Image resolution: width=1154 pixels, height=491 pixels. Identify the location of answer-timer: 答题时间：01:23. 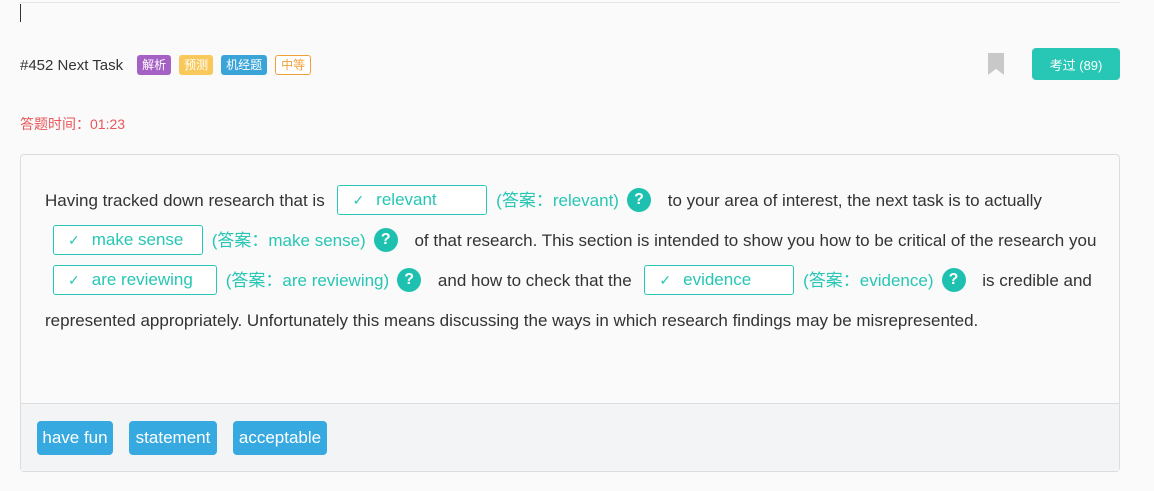
(73, 124).